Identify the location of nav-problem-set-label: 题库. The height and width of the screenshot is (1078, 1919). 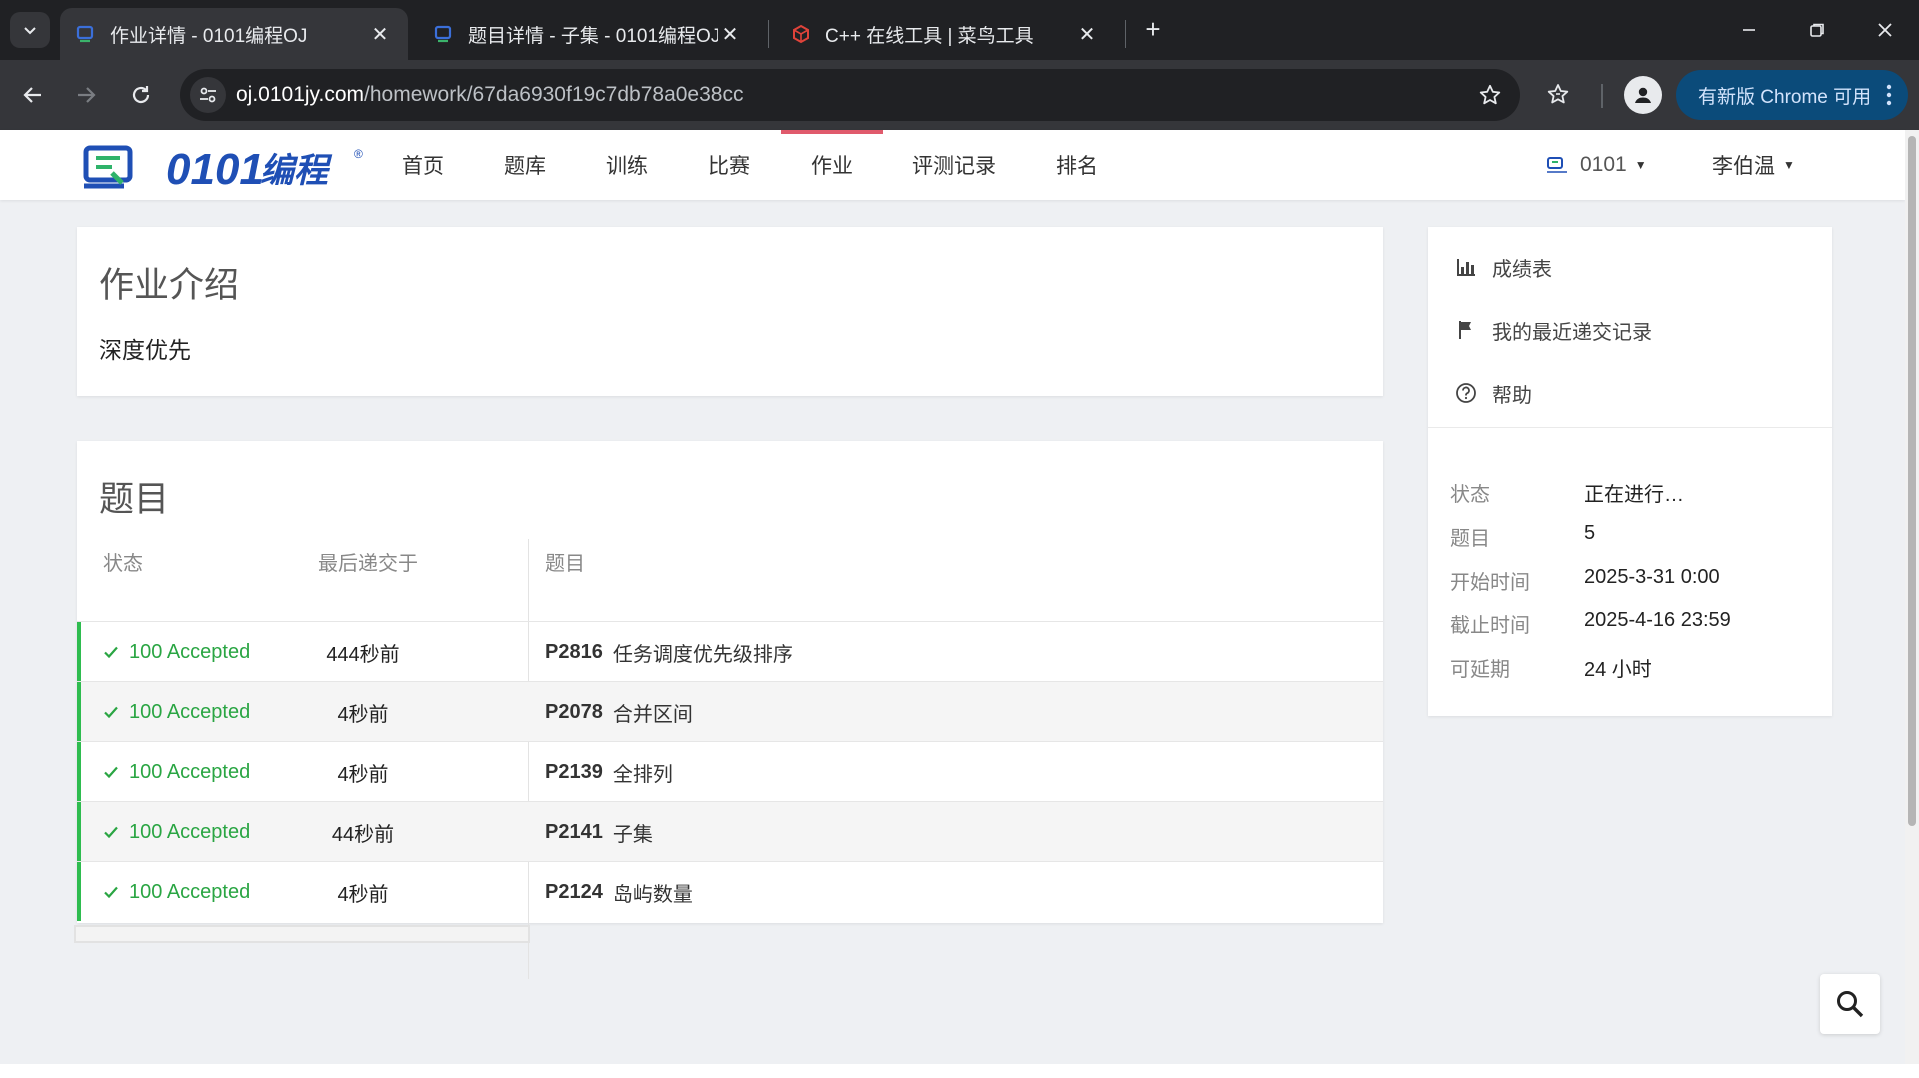
(525, 166).